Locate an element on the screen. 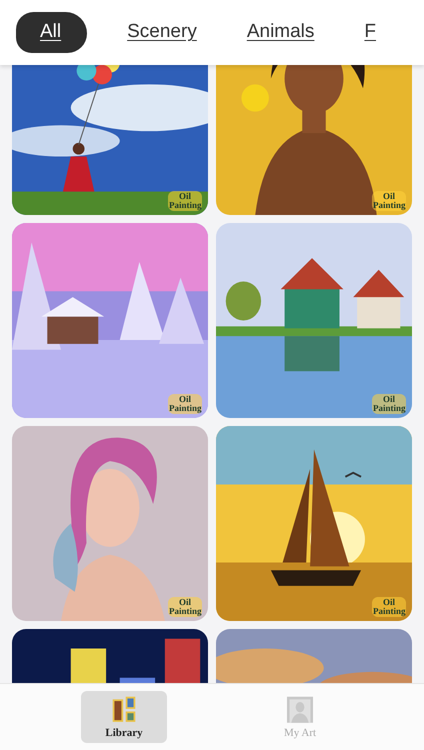 The width and height of the screenshot is (424, 750). category-tab: Animals is located at coordinates (280, 32).